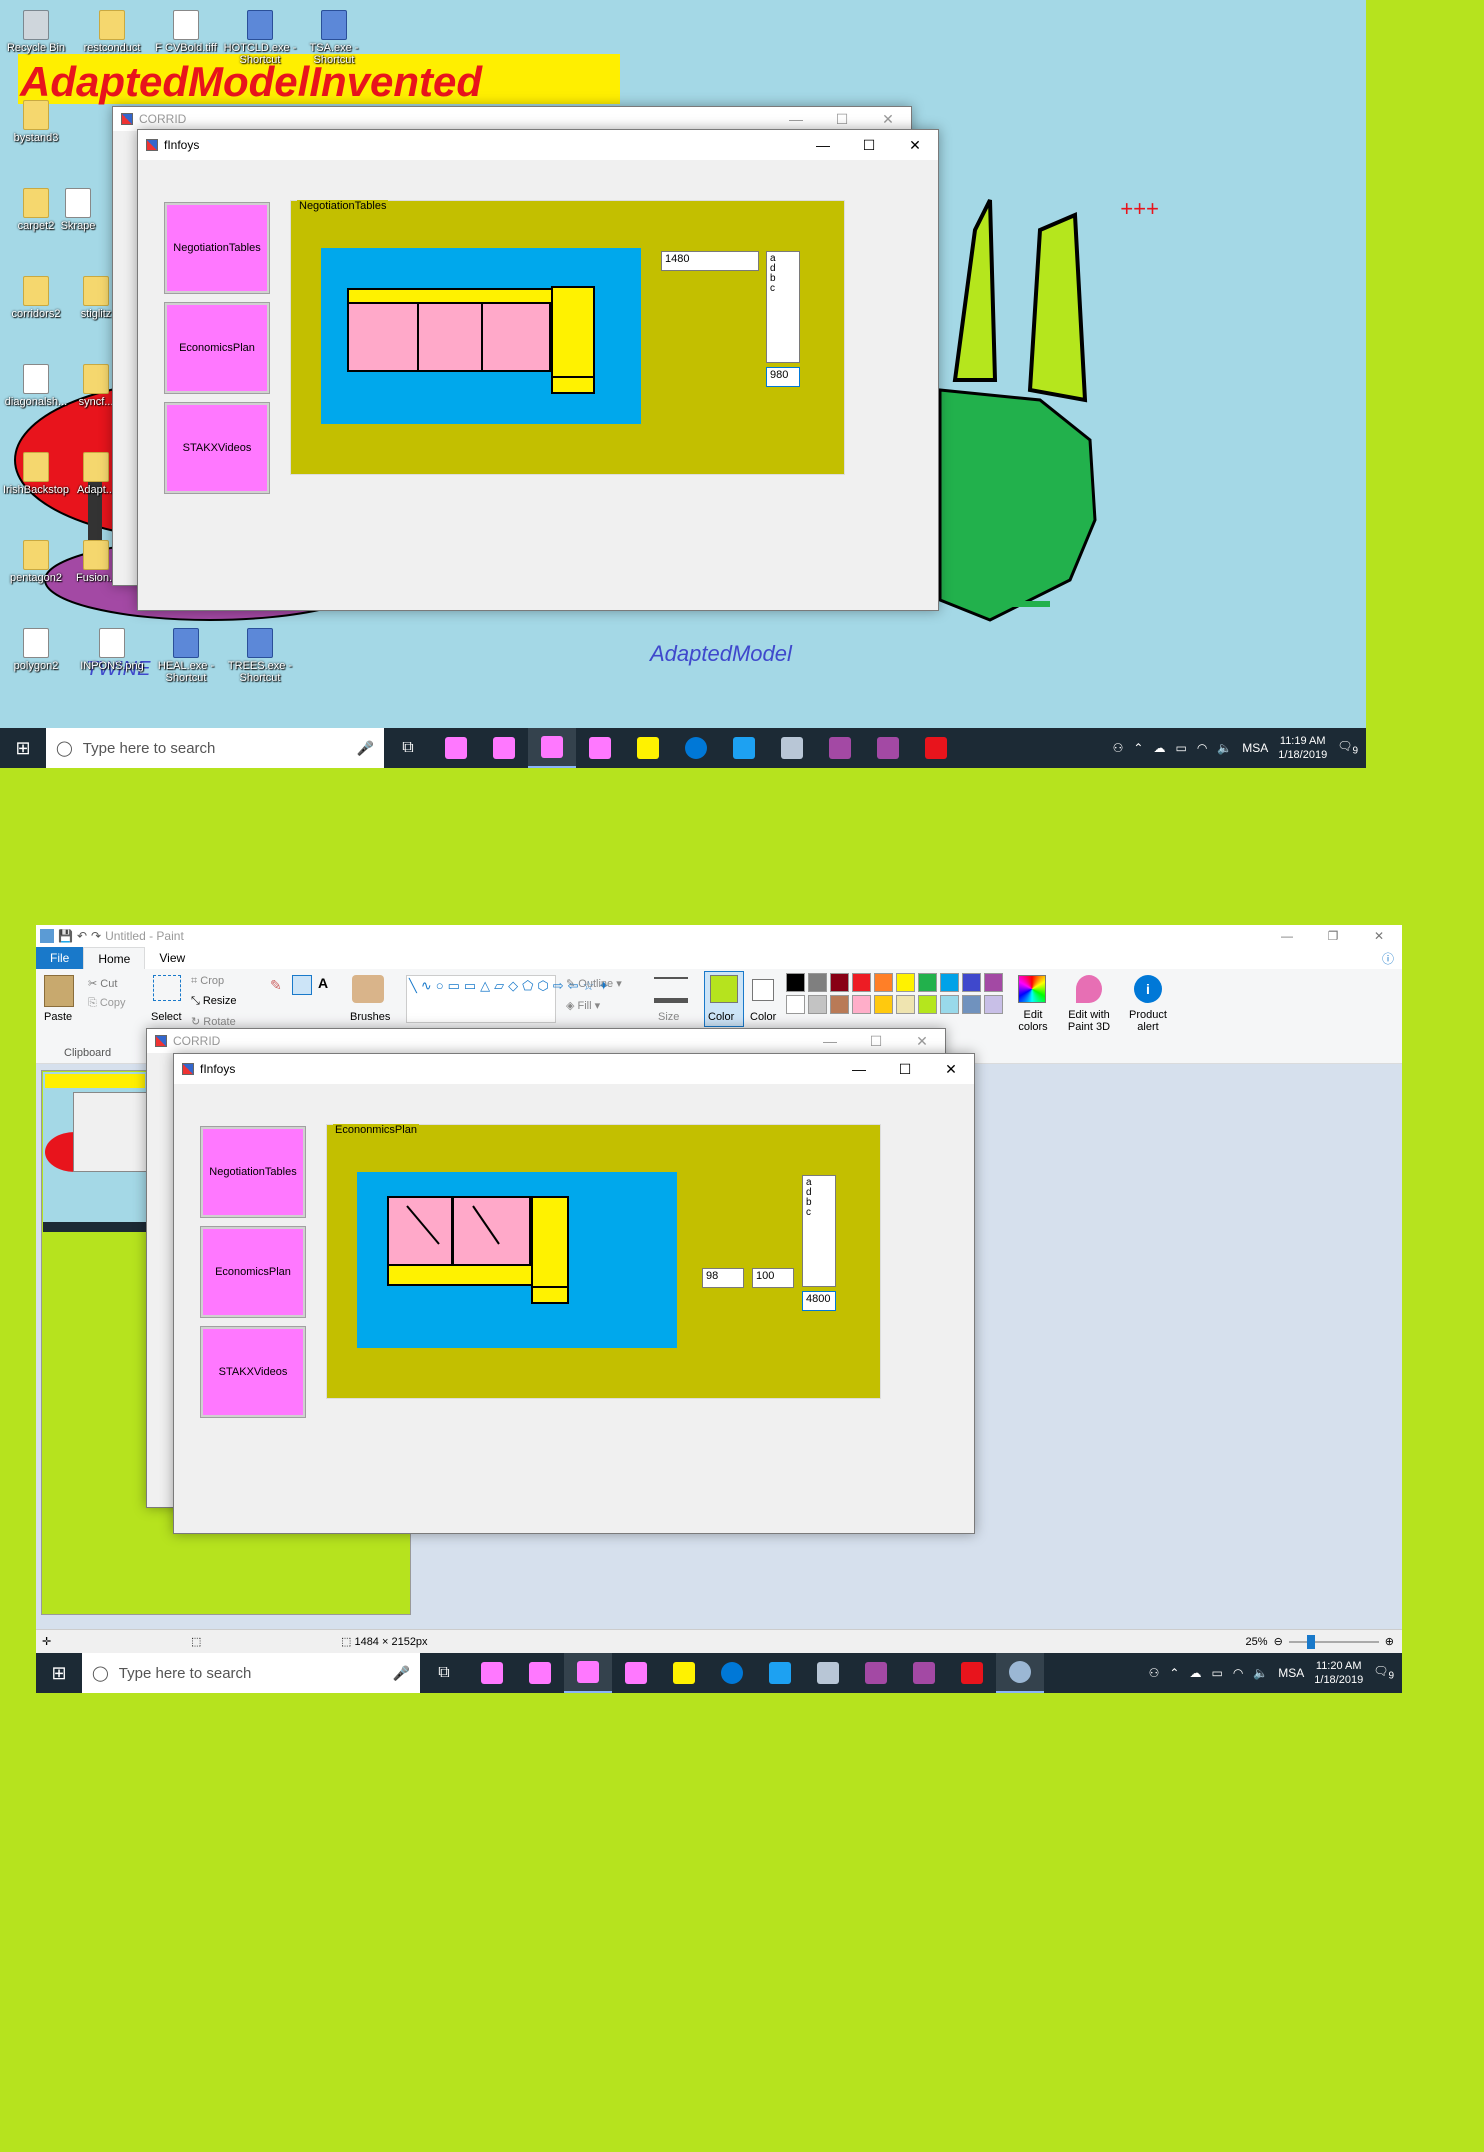 The height and width of the screenshot is (2152, 1484). I want to click on edit-colors-button: Edit colors, so click(1033, 1021).